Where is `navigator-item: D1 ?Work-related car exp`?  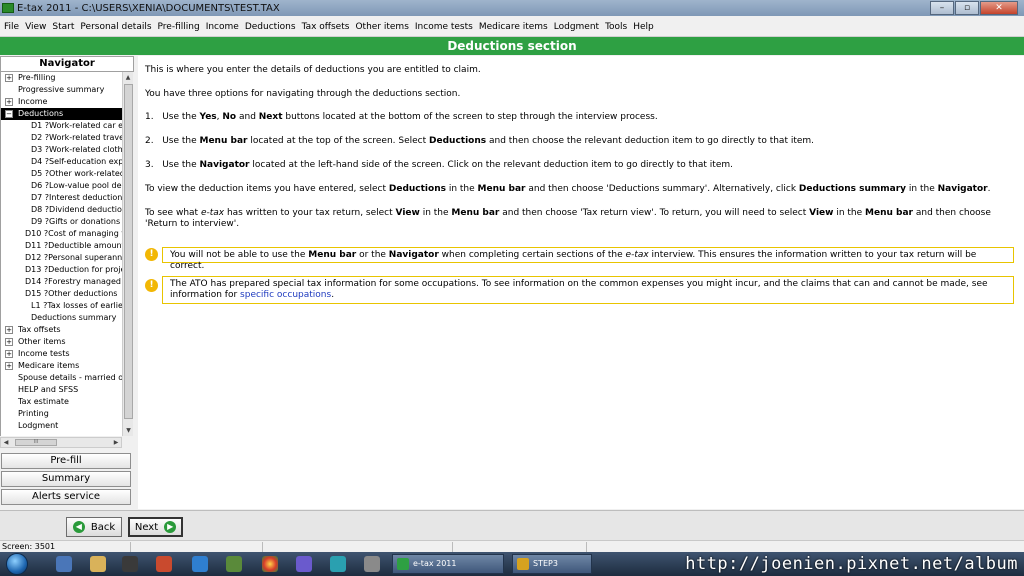 navigator-item: D1 ?Work-related car exp is located at coordinates (61, 126).